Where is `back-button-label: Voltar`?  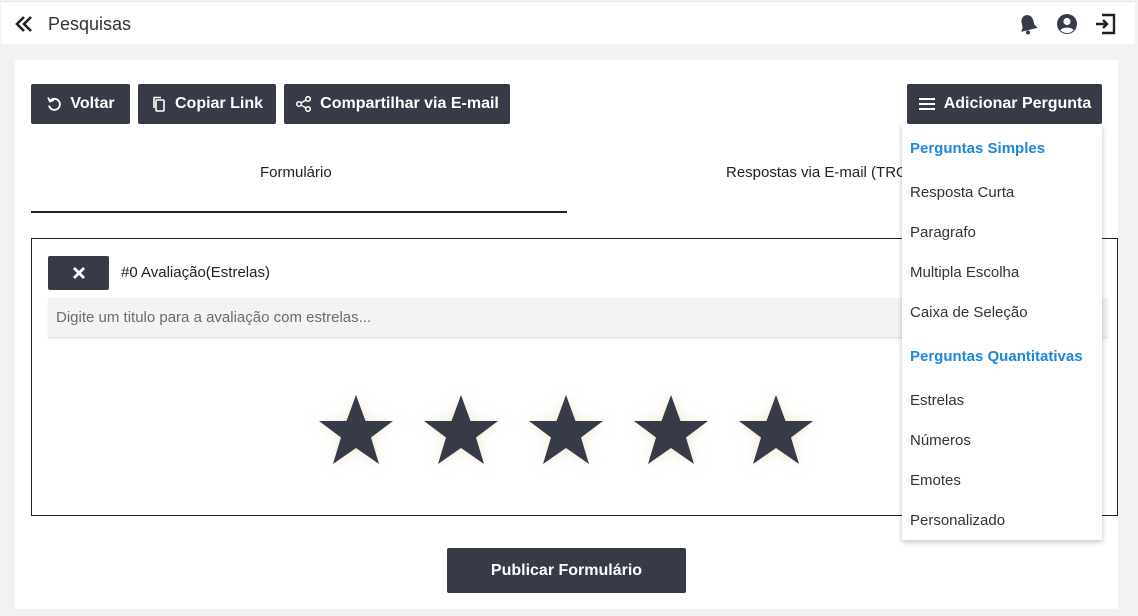 back-button-label: Voltar is located at coordinates (92, 103).